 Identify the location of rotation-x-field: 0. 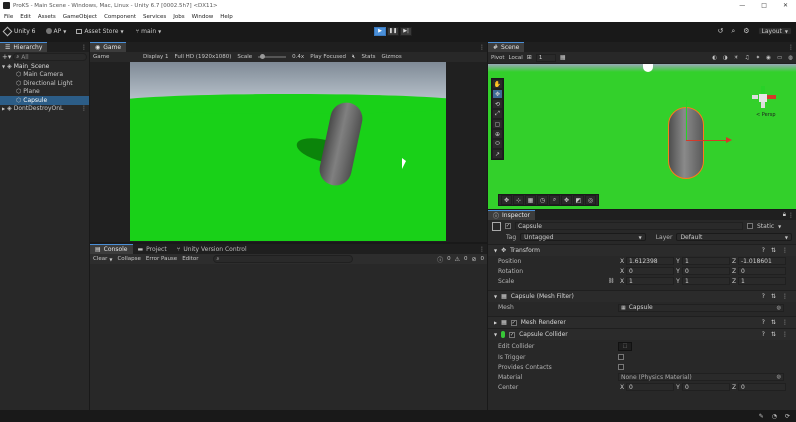
(650, 271).